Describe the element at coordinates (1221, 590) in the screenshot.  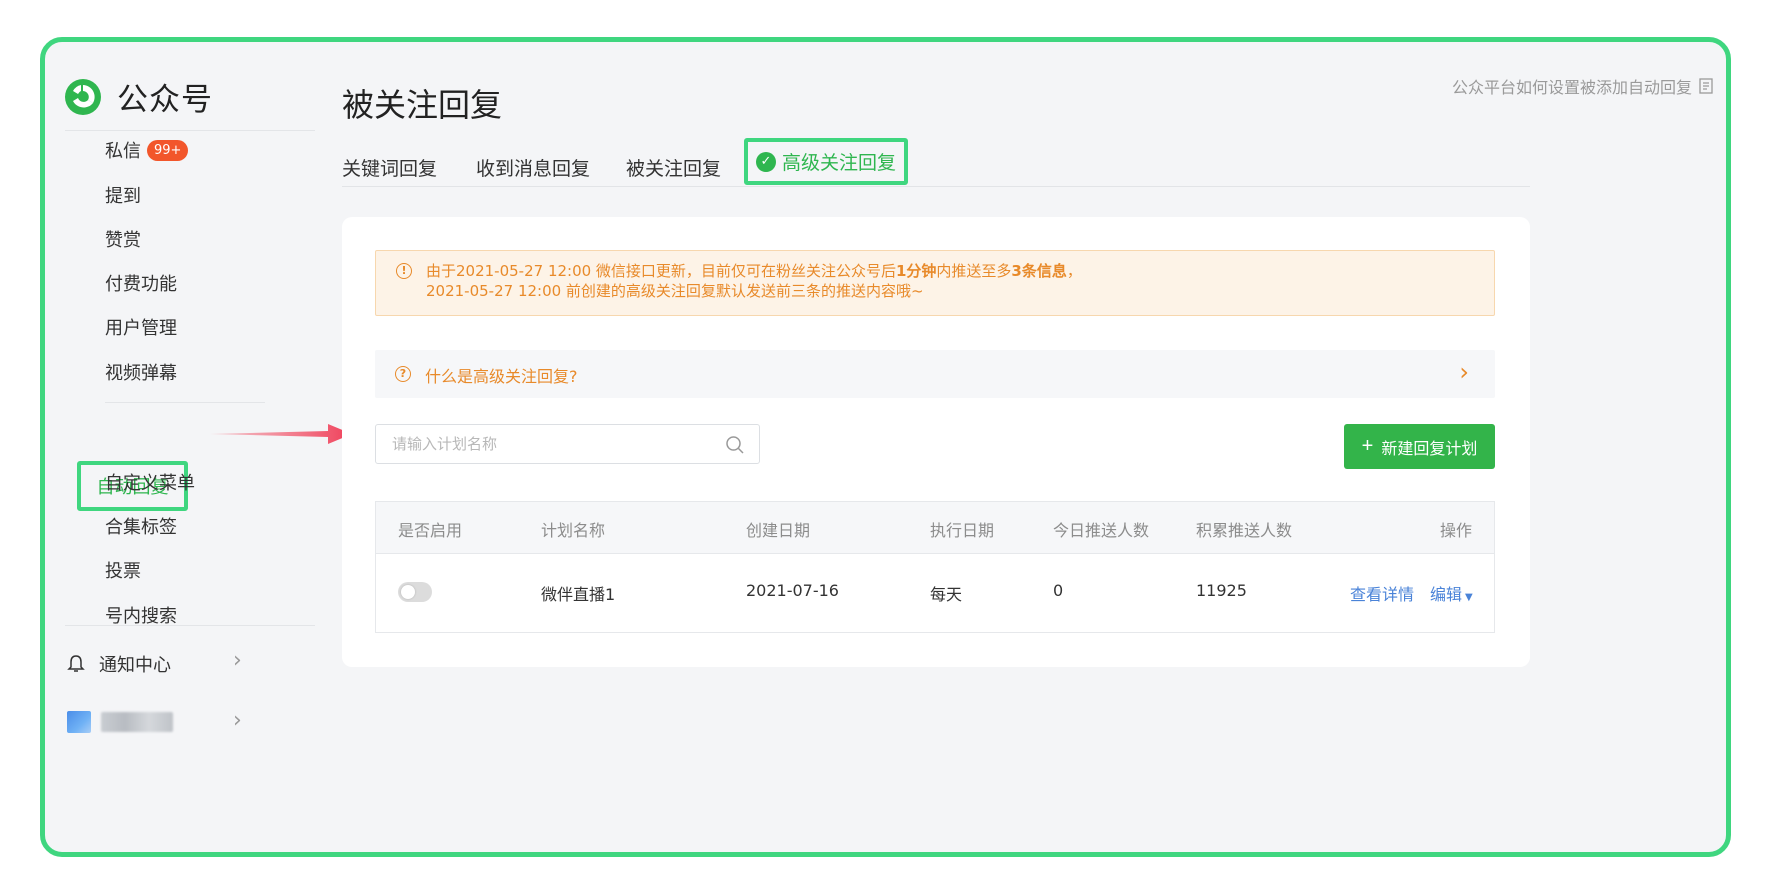
I see `total-count-cell: 11925` at that location.